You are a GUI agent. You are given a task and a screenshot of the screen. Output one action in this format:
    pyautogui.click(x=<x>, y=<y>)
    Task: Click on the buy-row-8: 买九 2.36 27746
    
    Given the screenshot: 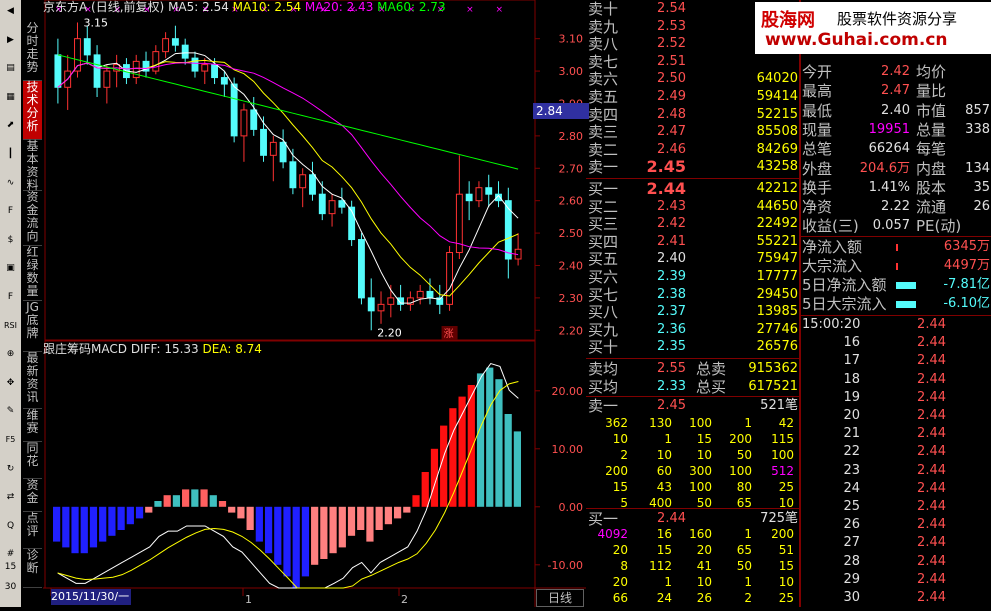 What is the action you would take?
    pyautogui.click(x=693, y=330)
    